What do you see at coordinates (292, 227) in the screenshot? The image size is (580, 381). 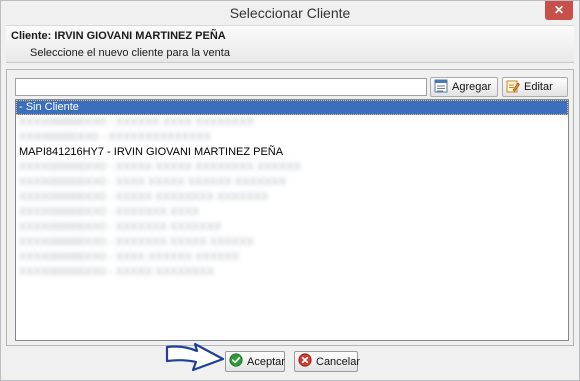 I see `list-item: XXXX000000XX0 - XXXXXXX XXXXXXX` at bounding box center [292, 227].